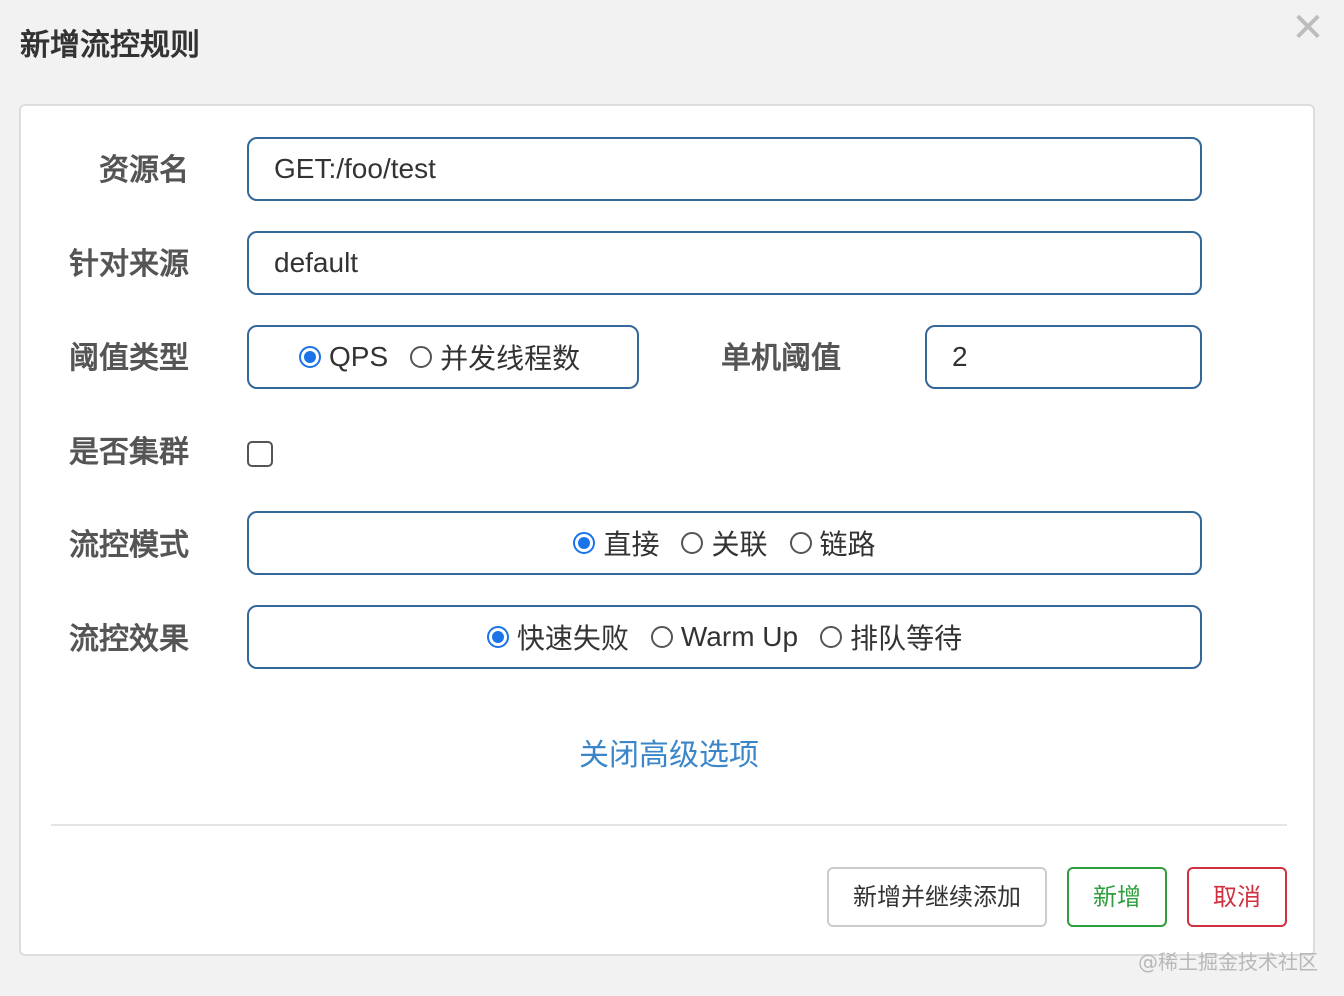 The width and height of the screenshot is (1344, 996). What do you see at coordinates (631, 544) in the screenshot?
I see `radio-direct-label: 直接` at bounding box center [631, 544].